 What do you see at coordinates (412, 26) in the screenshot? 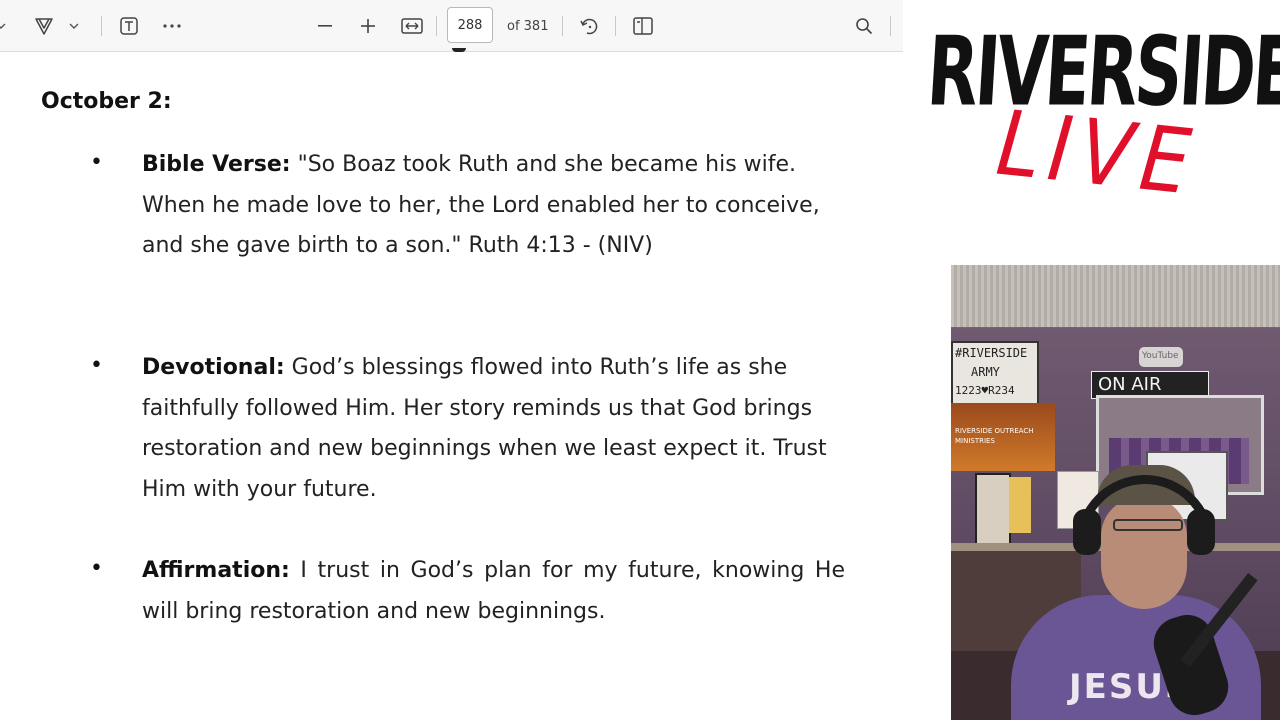
I see `fit-width-icon` at bounding box center [412, 26].